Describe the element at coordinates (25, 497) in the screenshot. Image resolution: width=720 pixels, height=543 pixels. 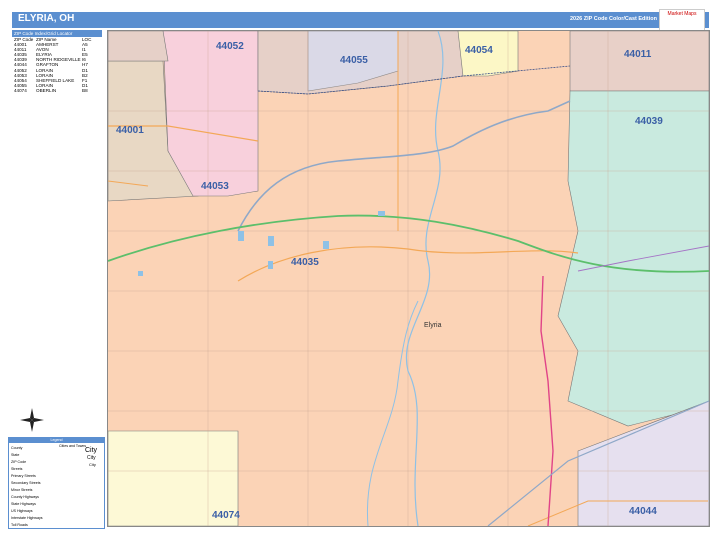
I see `legend-item: County Highways` at that location.